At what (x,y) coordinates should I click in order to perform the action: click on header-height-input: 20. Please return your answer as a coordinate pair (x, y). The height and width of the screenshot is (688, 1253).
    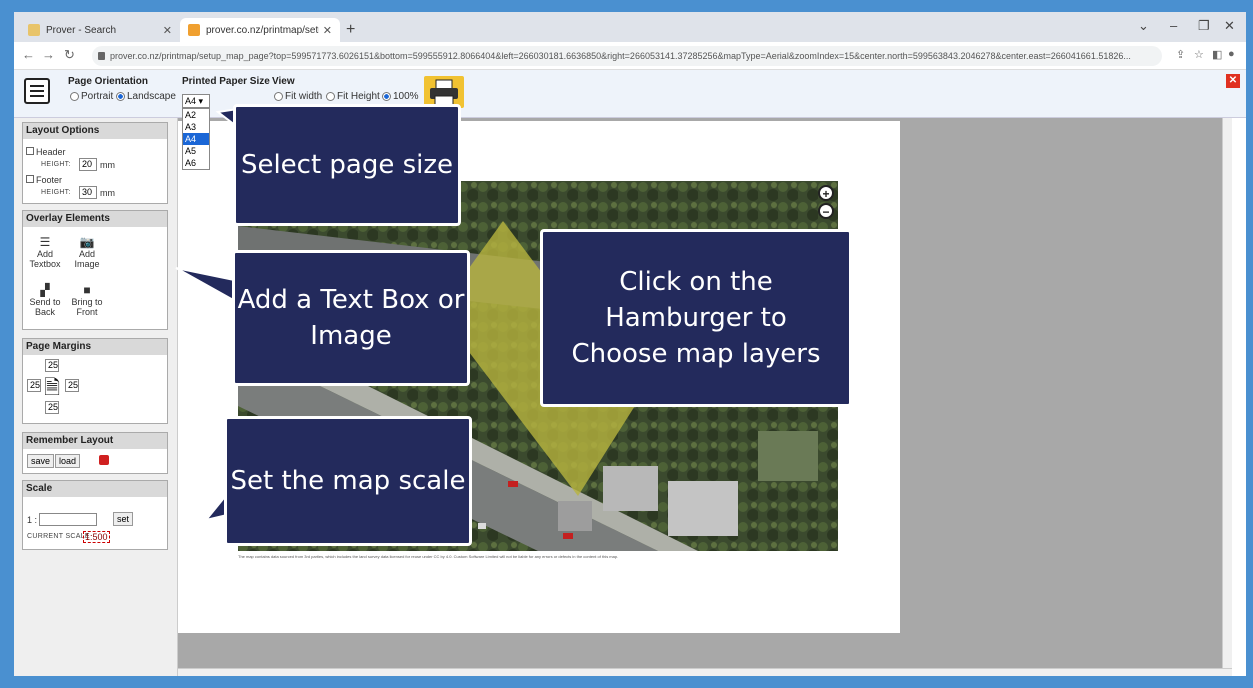
    Looking at the image, I should click on (88, 164).